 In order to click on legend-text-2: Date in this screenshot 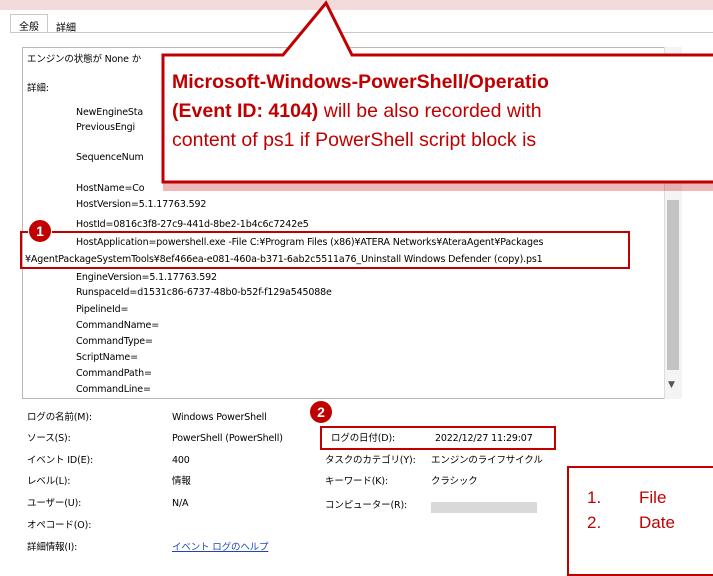, I will do `click(657, 522)`.